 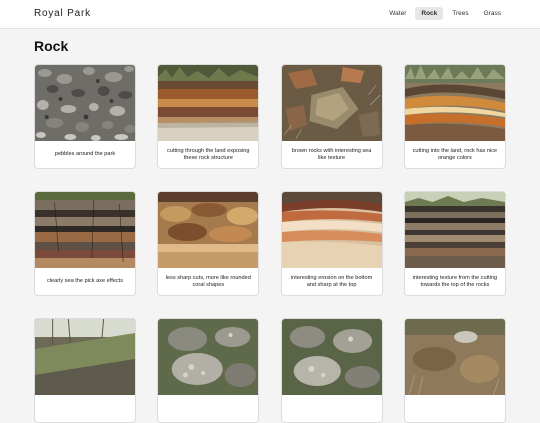 I want to click on nav-tab-trees: Trees, so click(x=460, y=13).